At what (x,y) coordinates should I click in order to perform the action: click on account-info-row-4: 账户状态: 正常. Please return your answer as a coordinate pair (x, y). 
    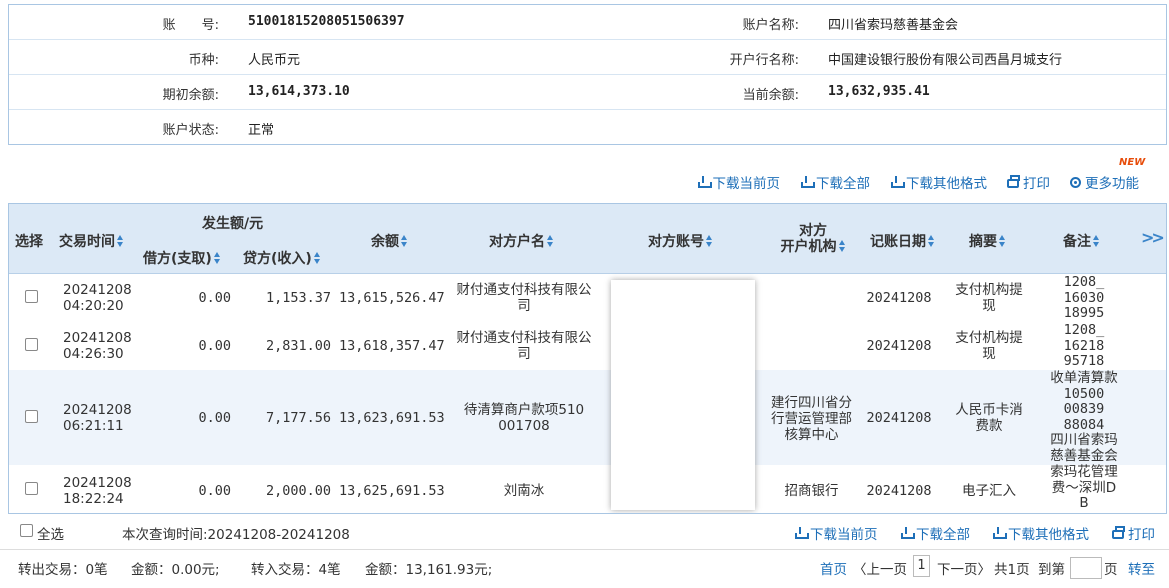
    Looking at the image, I should click on (587, 127).